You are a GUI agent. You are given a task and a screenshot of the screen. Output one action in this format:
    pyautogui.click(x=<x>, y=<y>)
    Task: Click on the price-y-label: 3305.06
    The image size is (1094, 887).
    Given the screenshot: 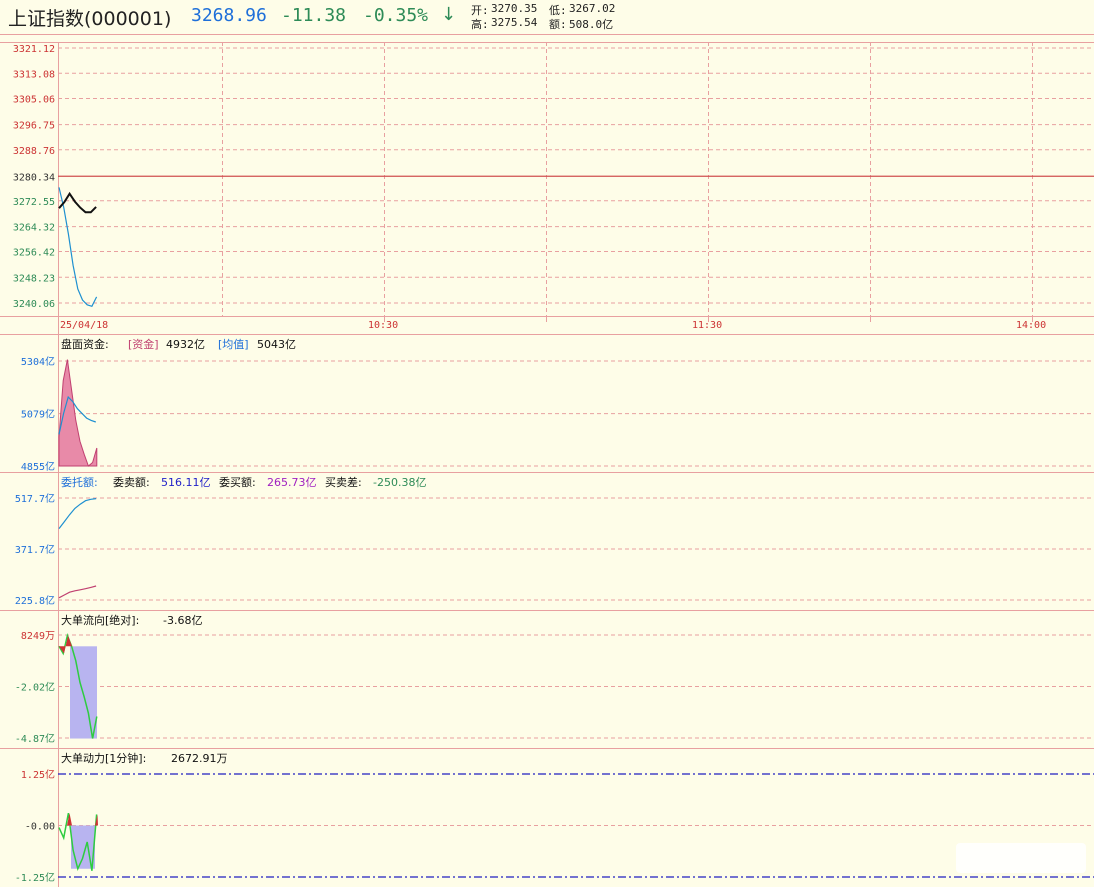 What is the action you would take?
    pyautogui.click(x=34, y=100)
    